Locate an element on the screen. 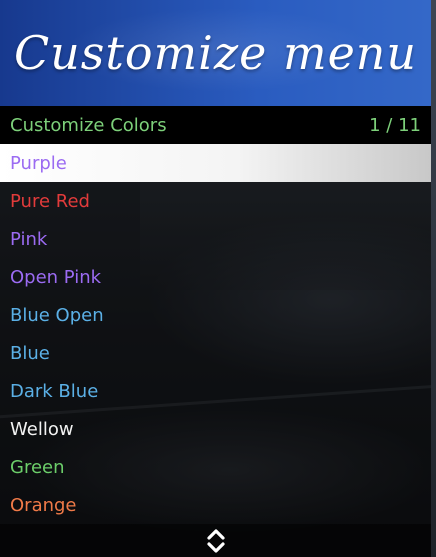 This screenshot has height=557, width=436. menu-item-label: Blue Open is located at coordinates (57, 315).